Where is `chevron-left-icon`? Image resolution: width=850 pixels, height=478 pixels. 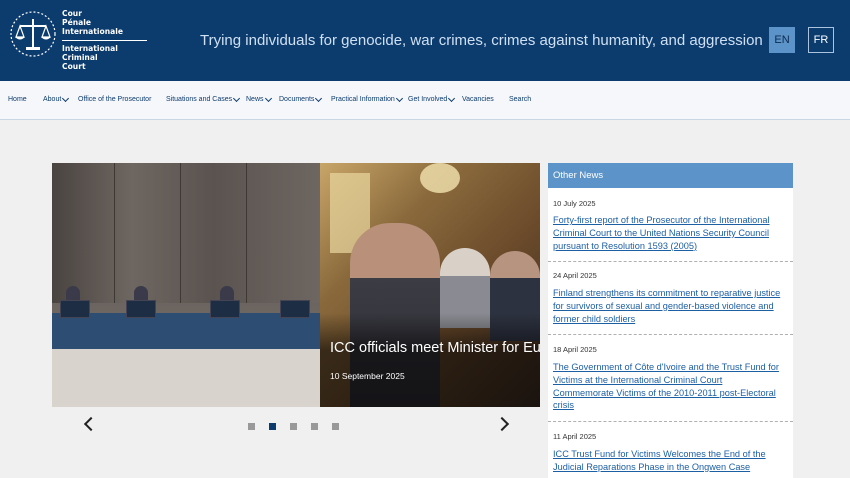
chevron-left-icon is located at coordinates (91, 424).